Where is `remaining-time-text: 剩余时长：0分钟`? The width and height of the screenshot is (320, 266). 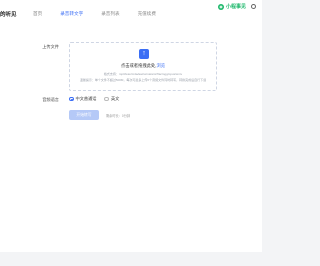 remaining-time-text: 剩余时长：0分钟 is located at coordinates (118, 116).